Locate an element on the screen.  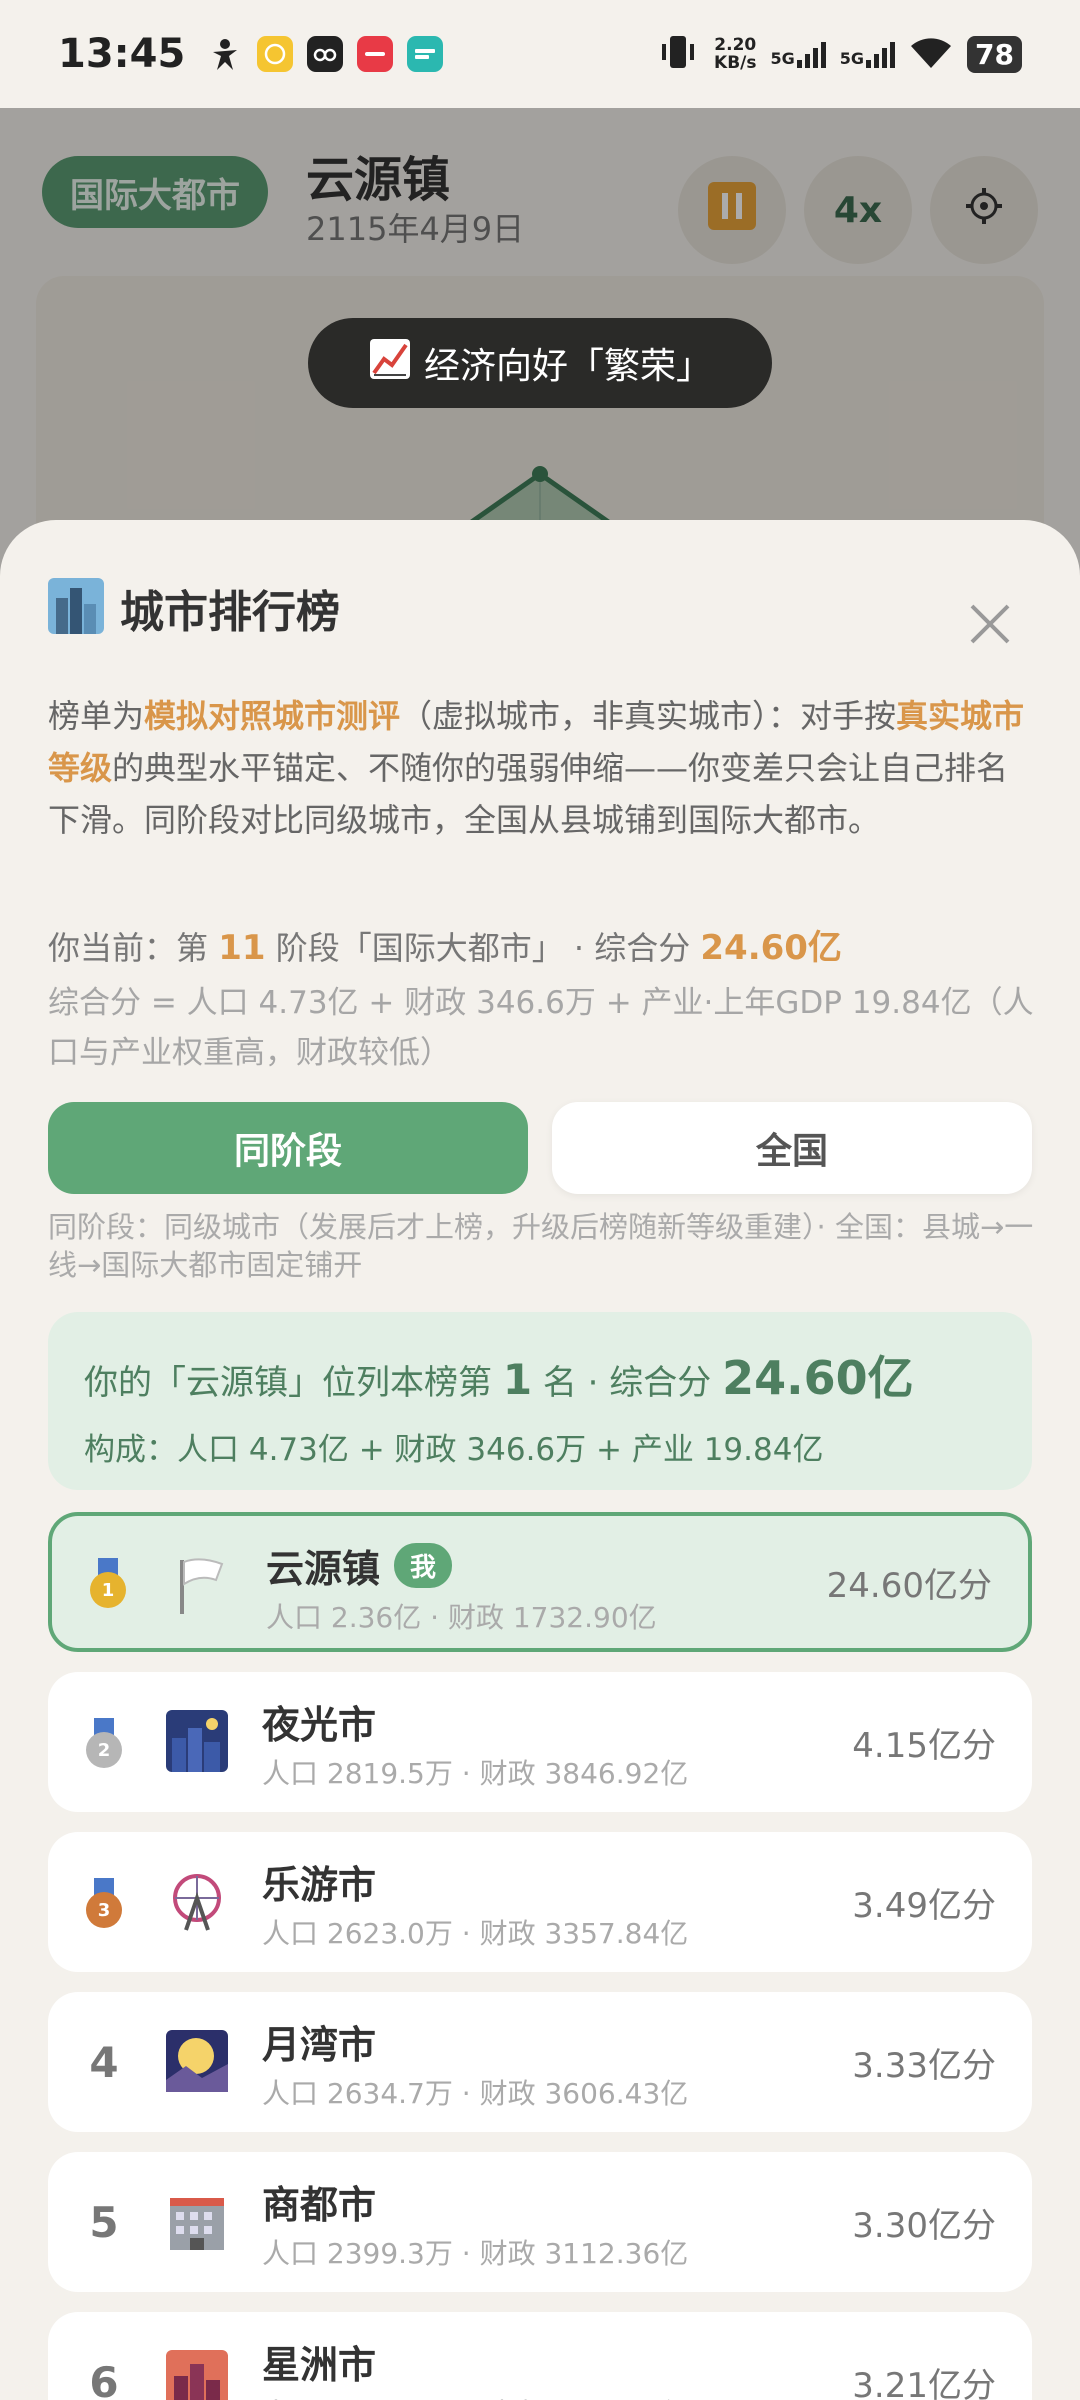
cloud-icon is located at coordinates (325, 54).